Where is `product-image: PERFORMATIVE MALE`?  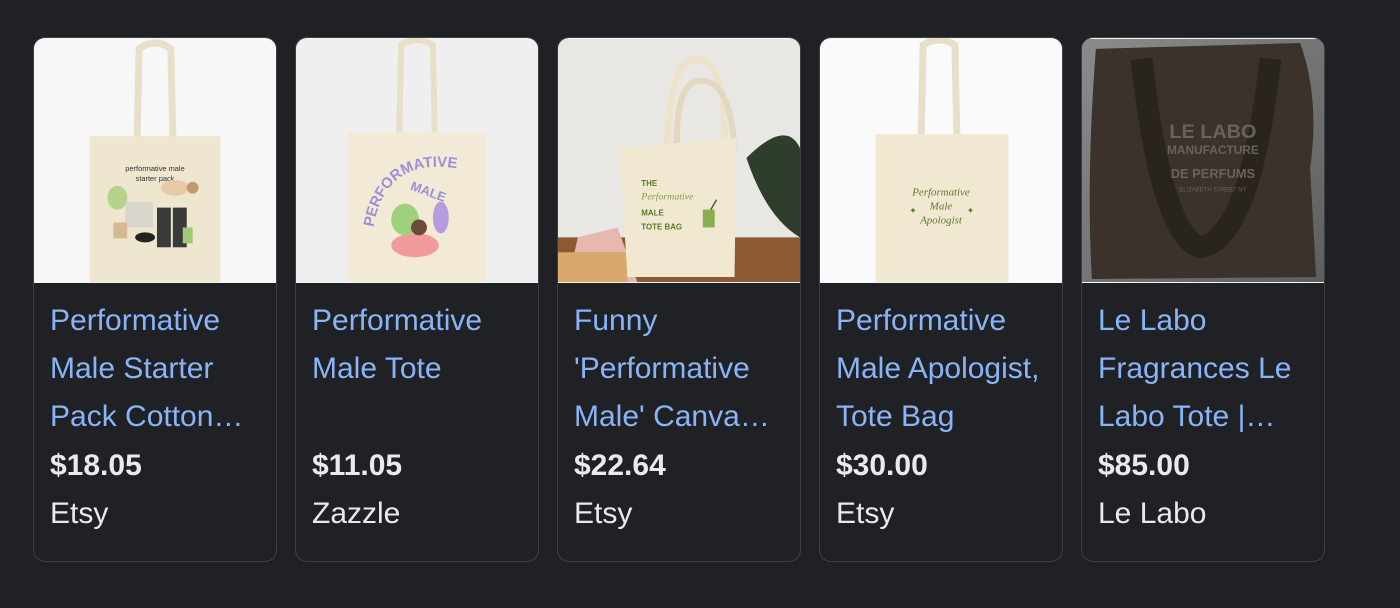
product-image: PERFORMATIVE MALE is located at coordinates (417, 160).